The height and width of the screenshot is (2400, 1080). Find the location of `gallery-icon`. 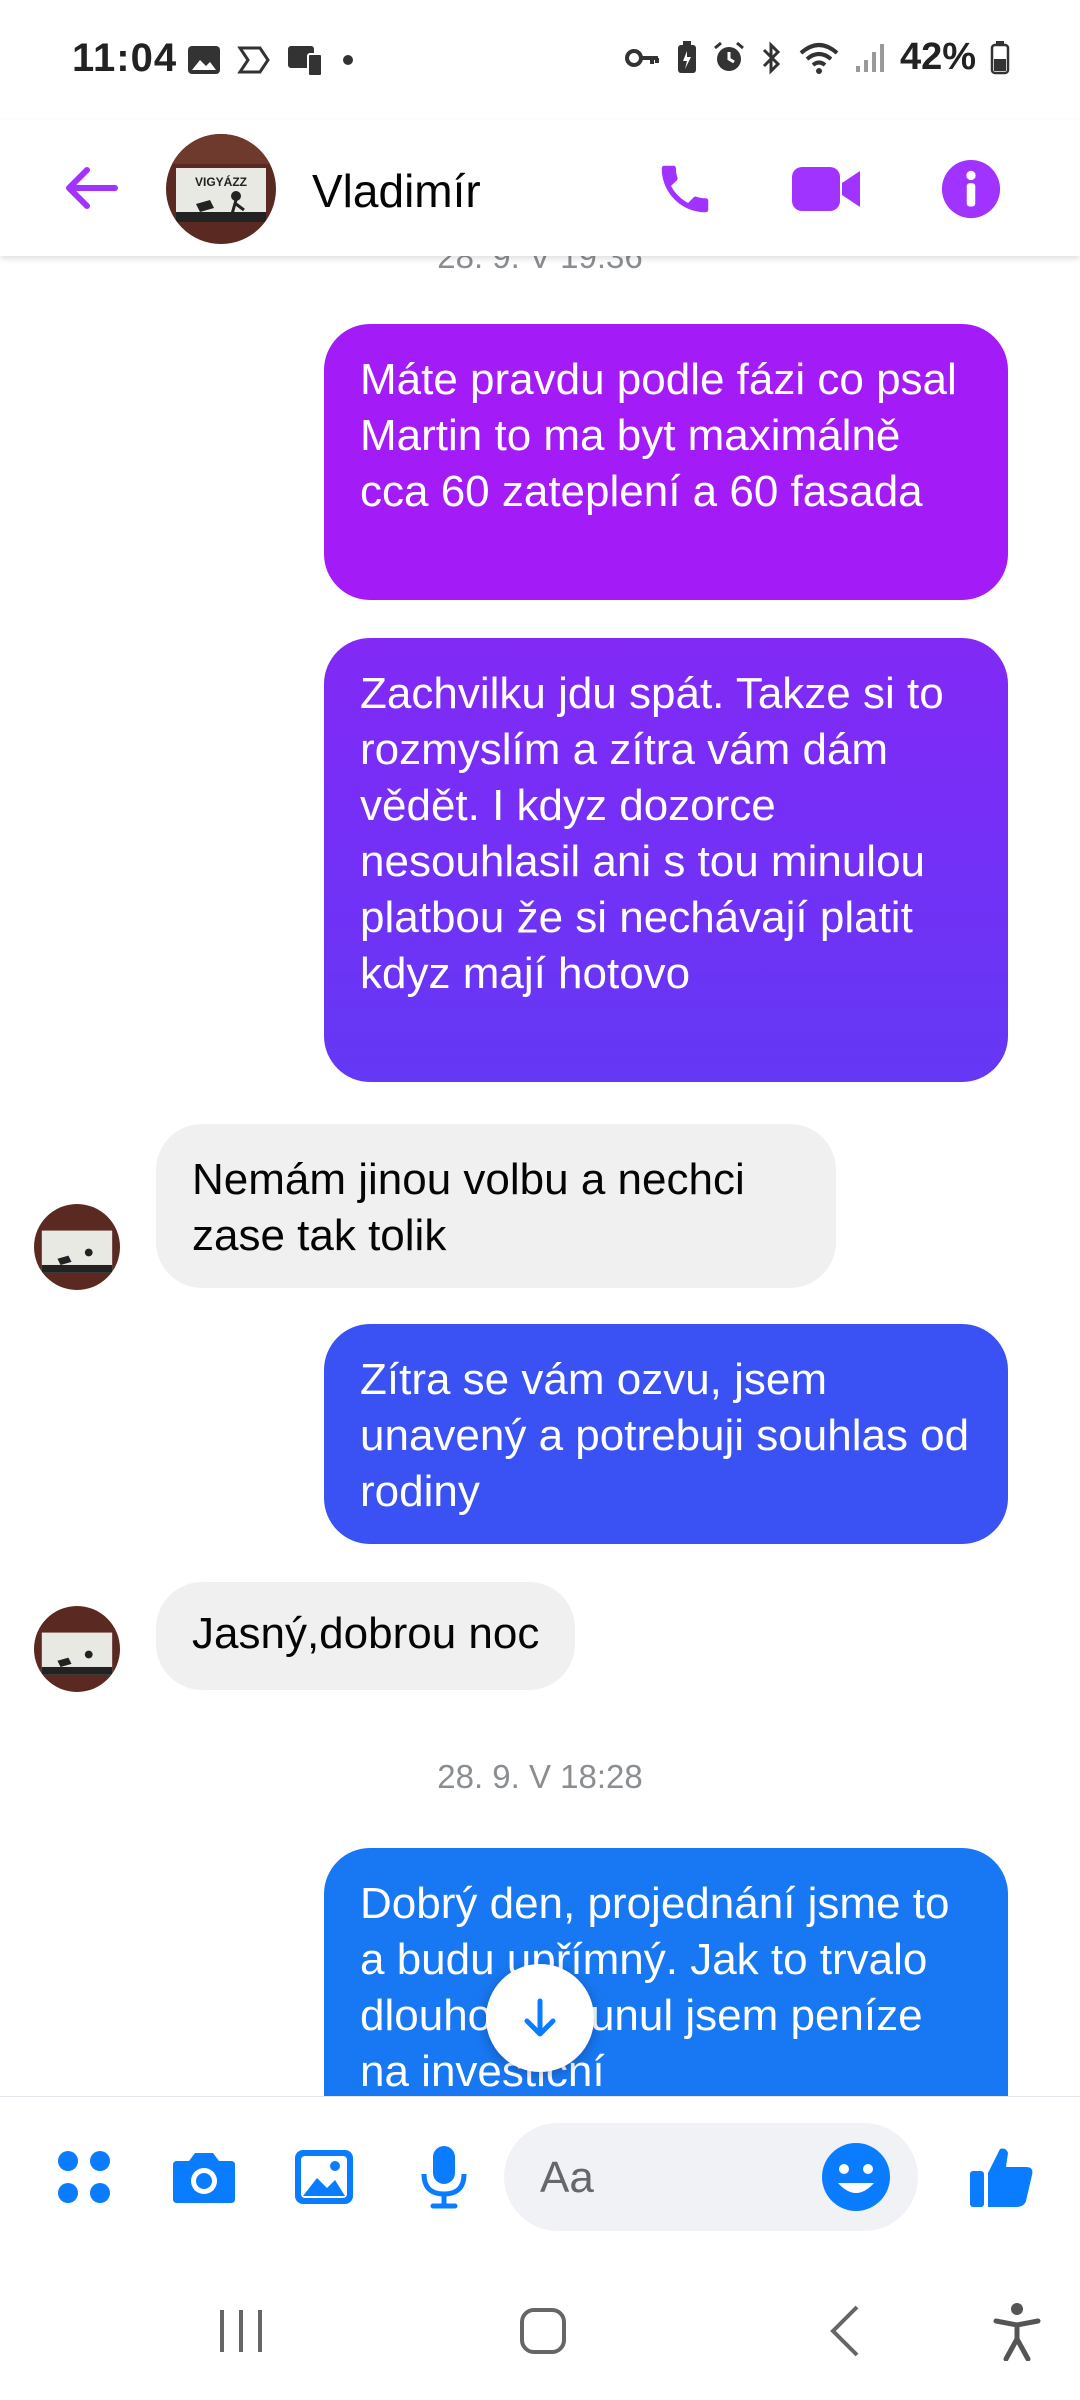

gallery-icon is located at coordinates (324, 2177).